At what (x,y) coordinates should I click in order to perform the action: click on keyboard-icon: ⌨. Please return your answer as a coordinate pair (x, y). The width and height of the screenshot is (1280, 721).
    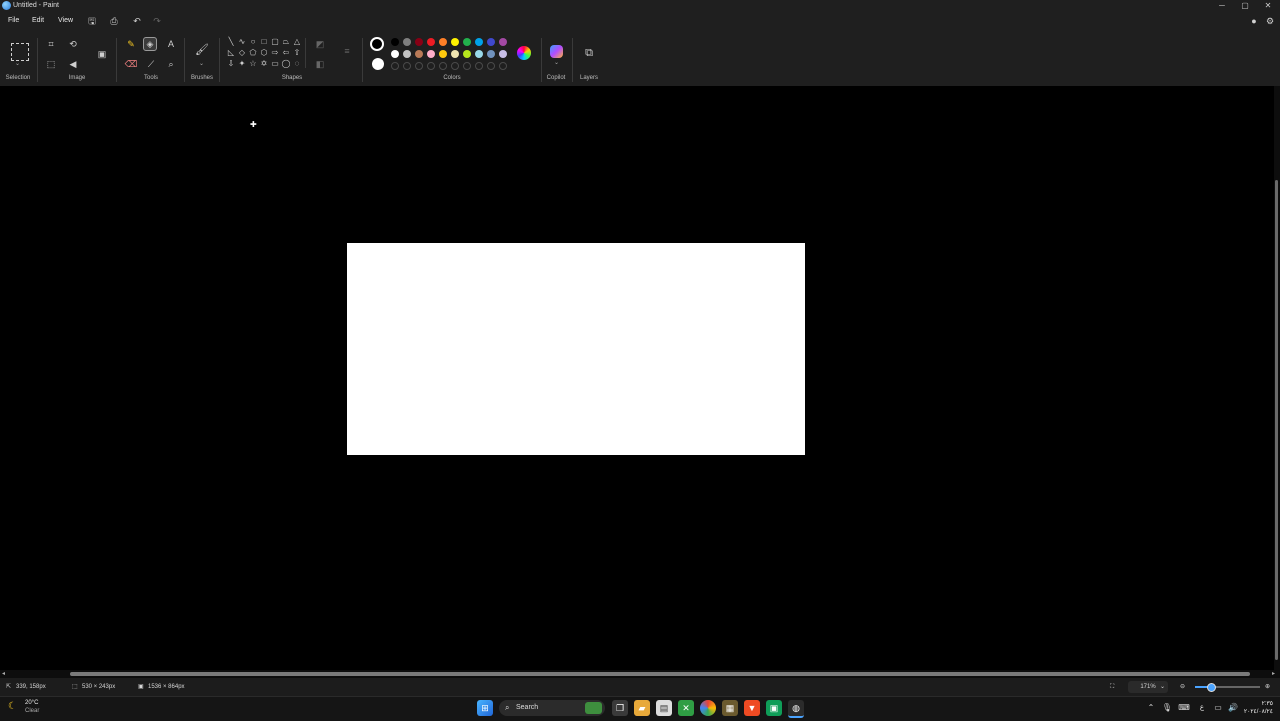
    Looking at the image, I should click on (1184, 708).